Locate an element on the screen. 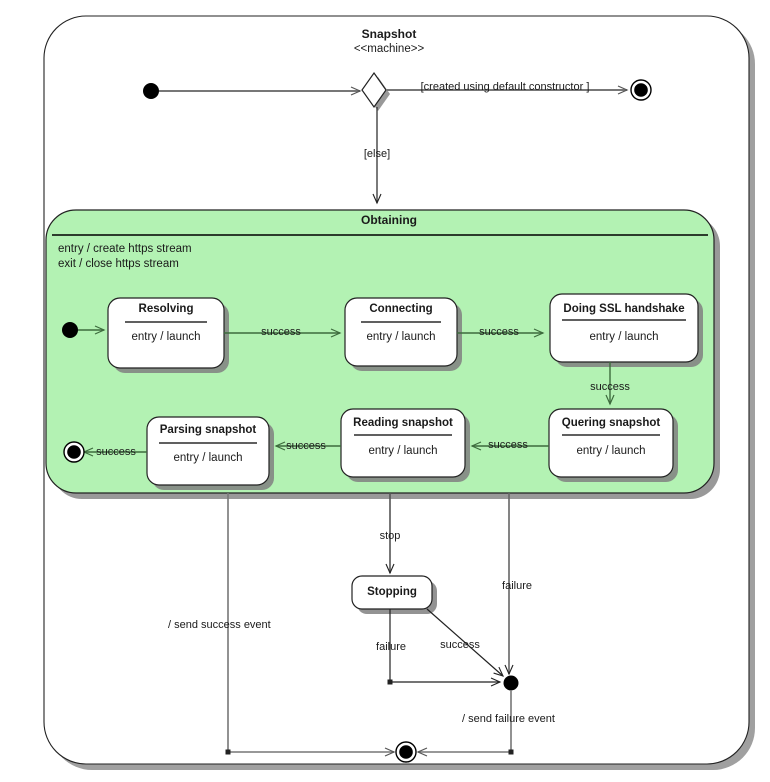 The image size is (770, 782). state-reading-name: Reading snapshot is located at coordinates (403, 423).